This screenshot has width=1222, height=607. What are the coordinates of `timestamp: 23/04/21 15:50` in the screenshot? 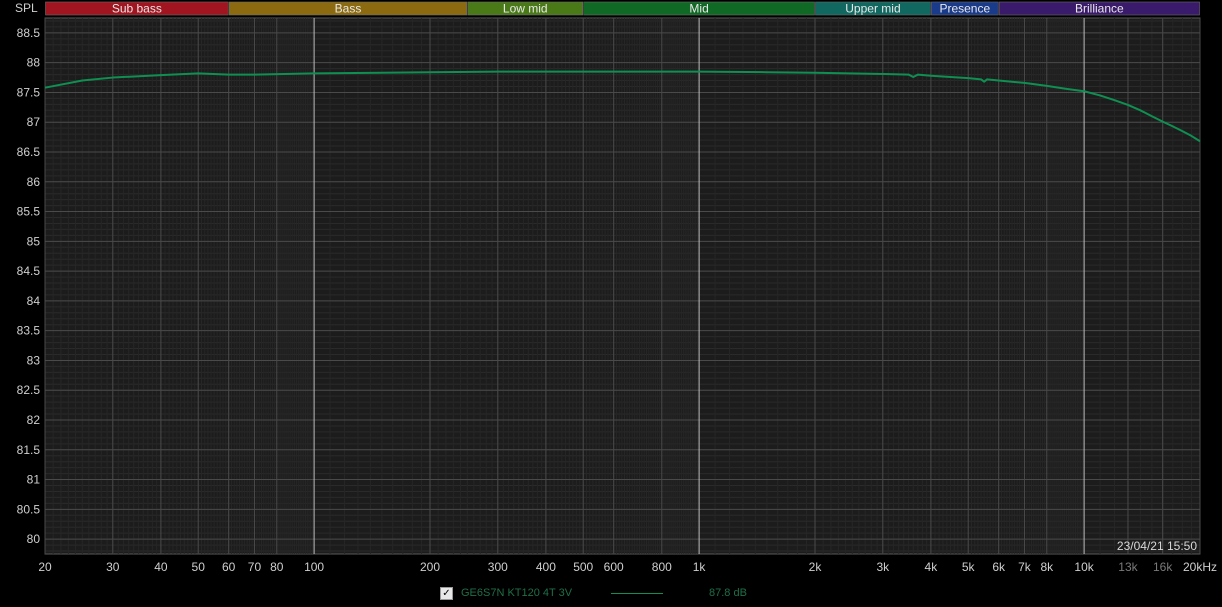 It's located at (1157, 546).